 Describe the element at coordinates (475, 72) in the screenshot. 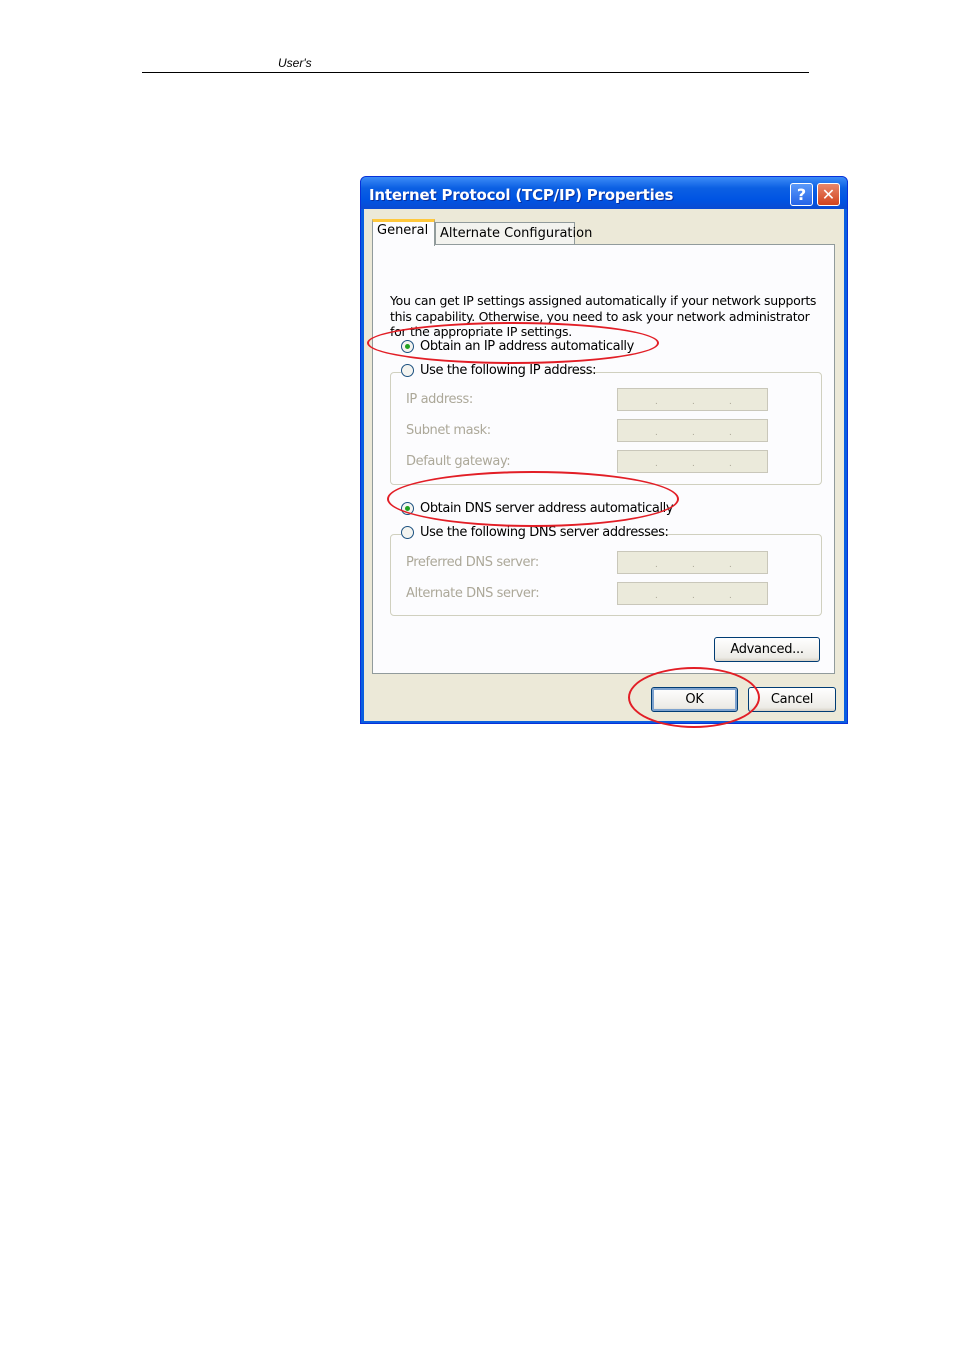

I see `header-rule` at that location.